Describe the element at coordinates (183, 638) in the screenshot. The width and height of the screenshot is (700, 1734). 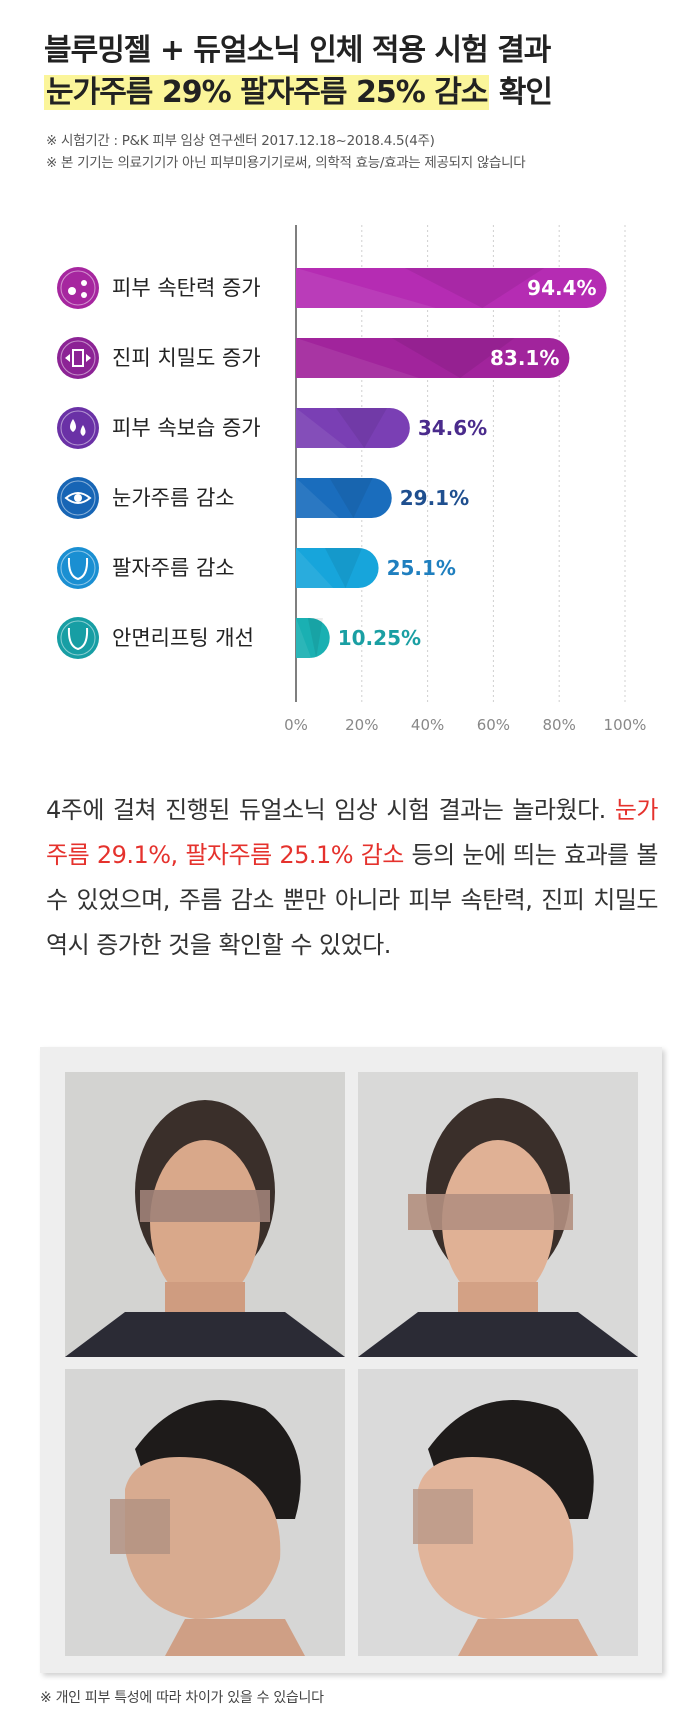
I see `category-label: 안면리프팅 개선` at that location.